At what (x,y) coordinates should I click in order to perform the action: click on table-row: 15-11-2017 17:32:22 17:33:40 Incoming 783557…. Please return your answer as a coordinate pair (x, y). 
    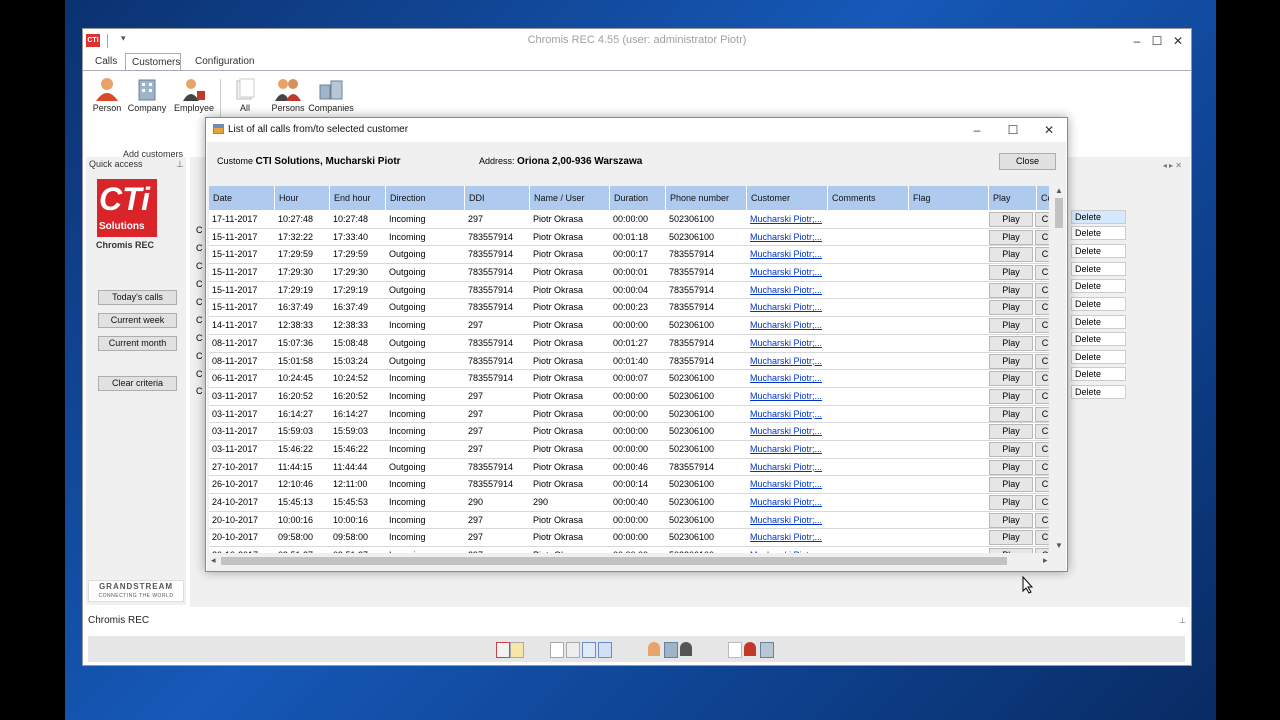
    Looking at the image, I should click on (629, 238).